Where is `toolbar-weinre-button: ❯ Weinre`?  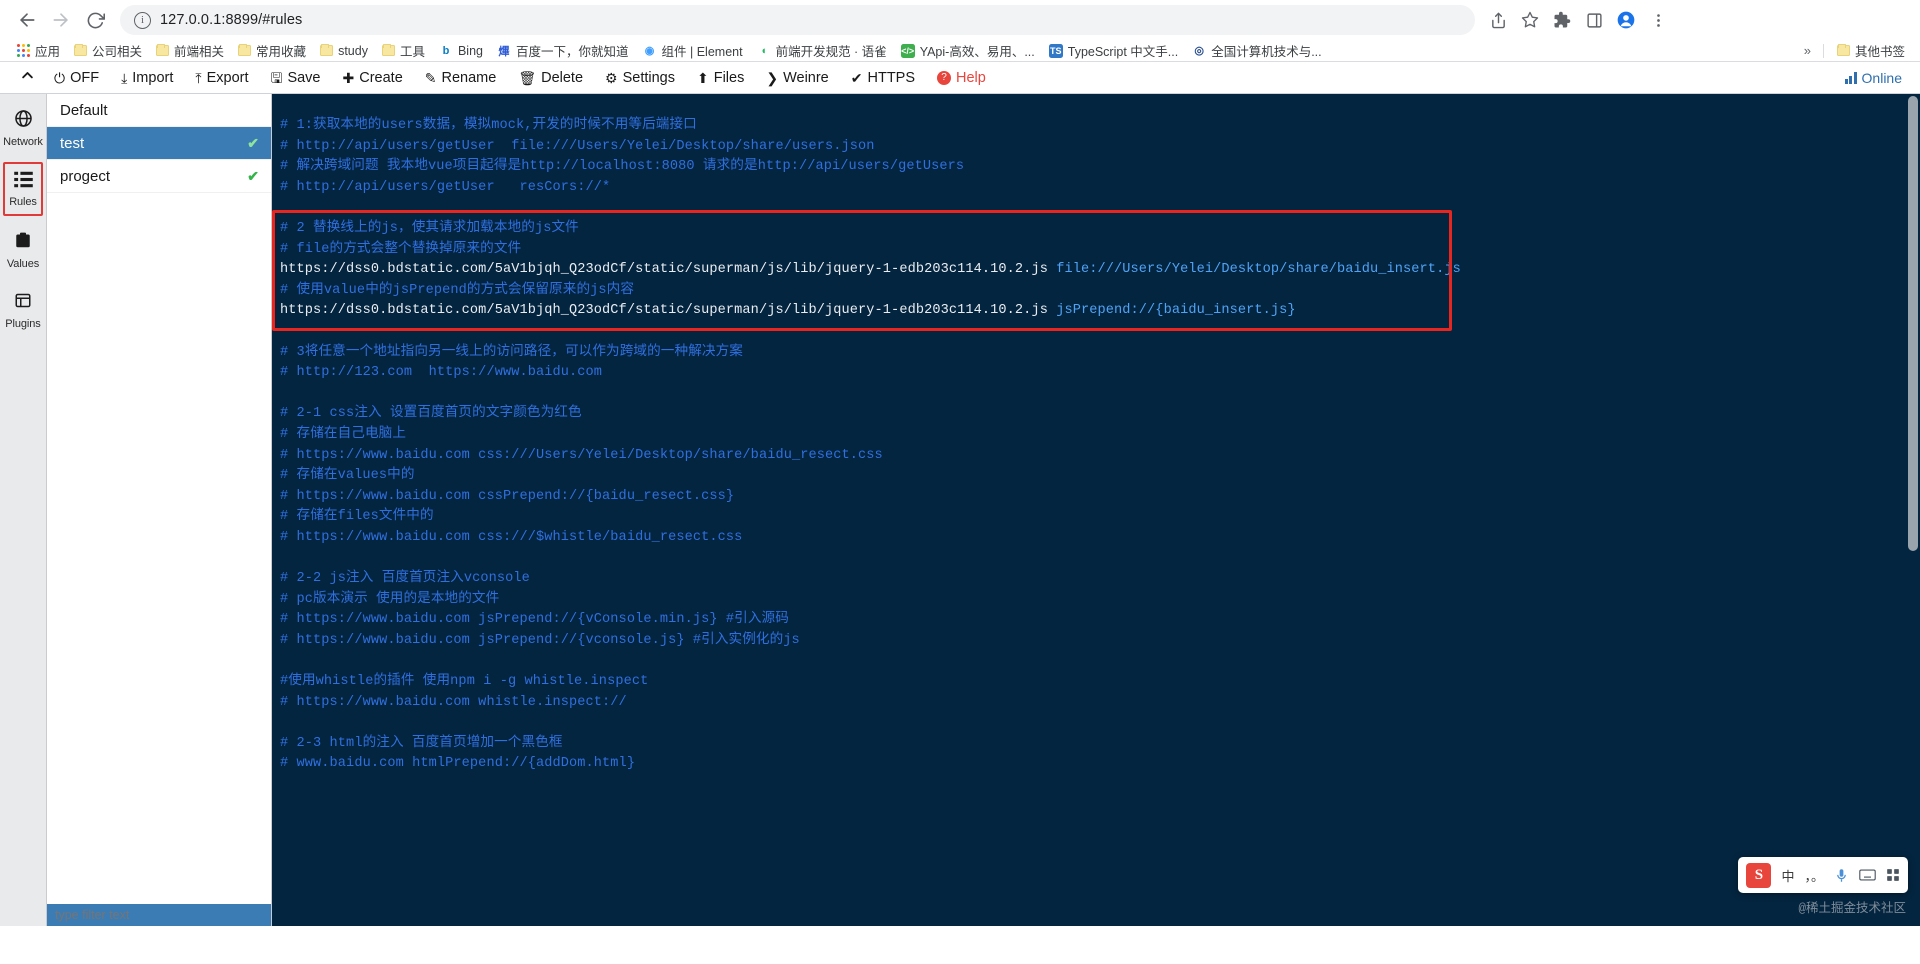 toolbar-weinre-button: ❯ Weinre is located at coordinates (797, 78).